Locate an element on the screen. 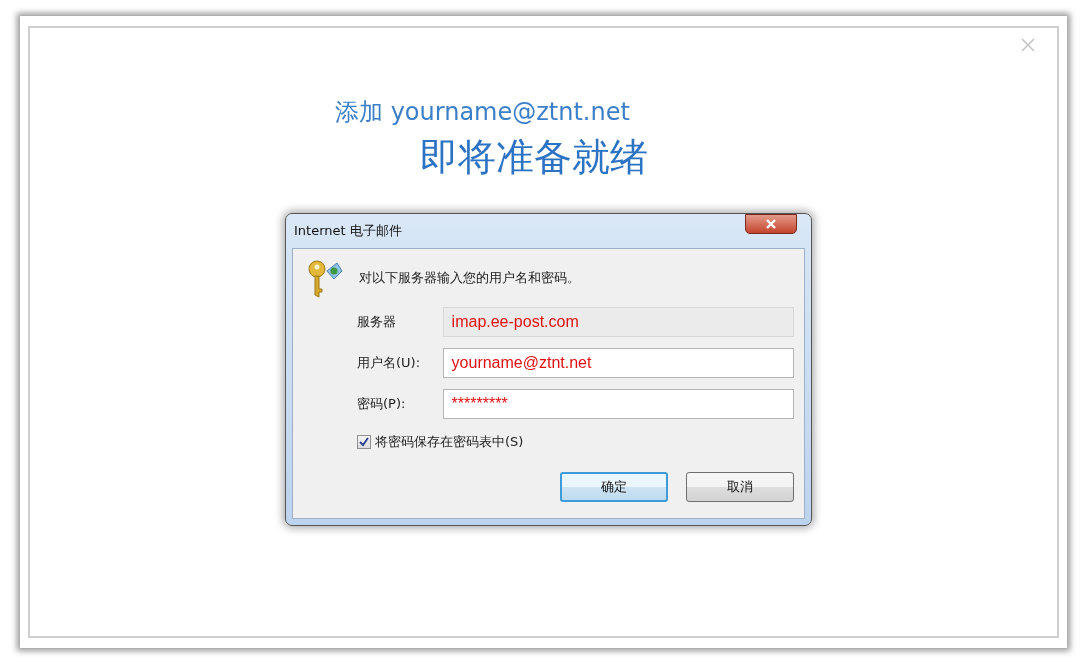  status-heading: 即将准备就绪 is located at coordinates (534, 157).